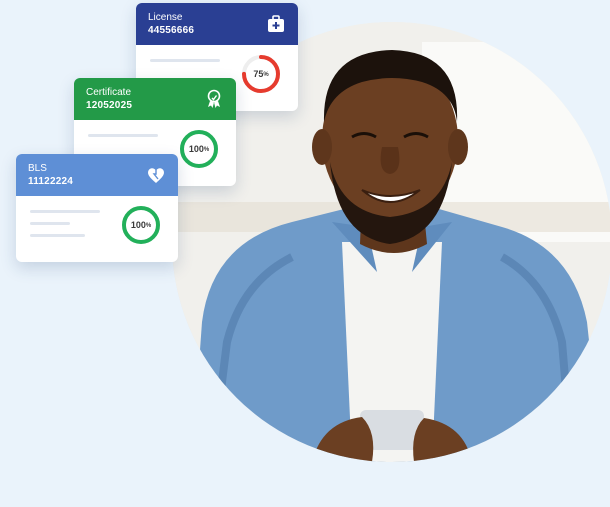 The image size is (610, 507). I want to click on certificate-progress-sign: %, so click(206, 150).